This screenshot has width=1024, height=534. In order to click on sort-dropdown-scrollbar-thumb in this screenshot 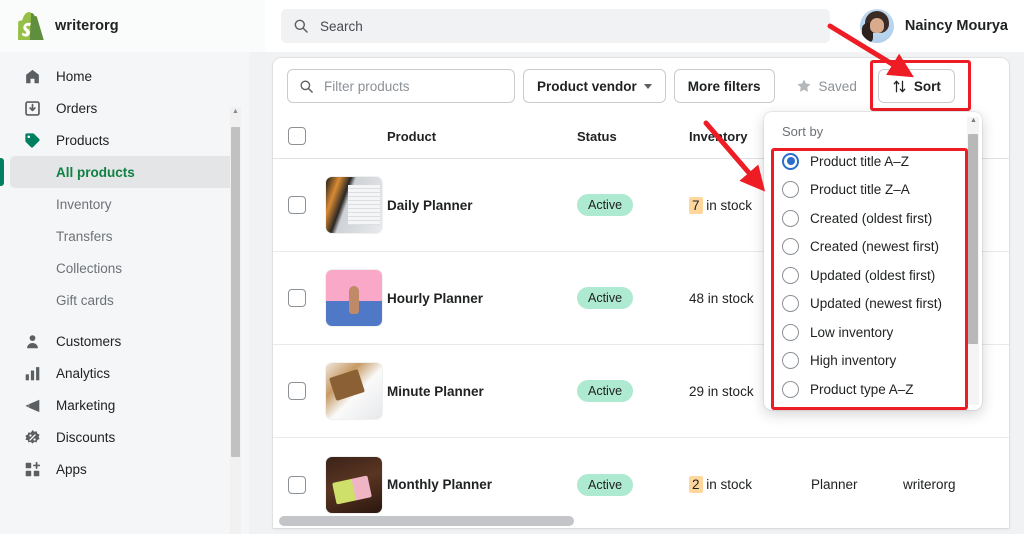, I will do `click(973, 239)`.